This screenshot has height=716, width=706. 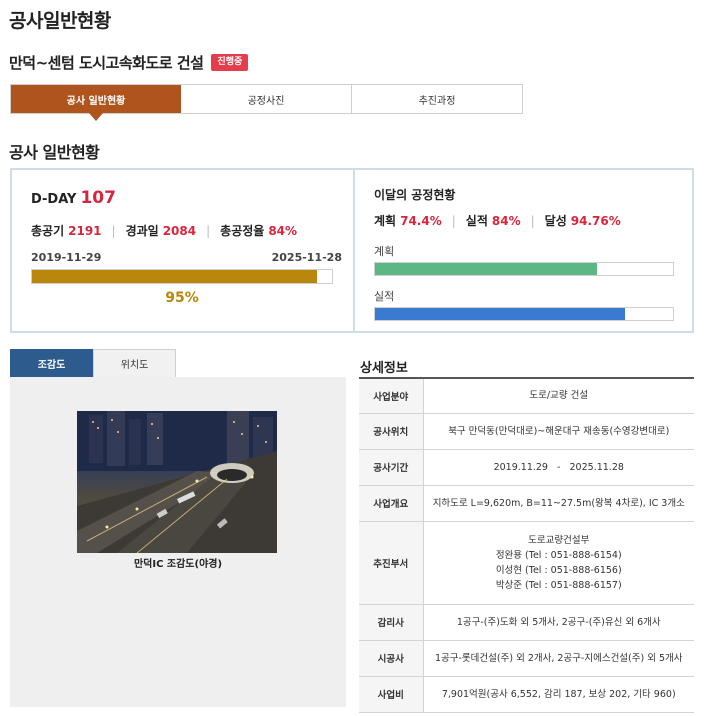 What do you see at coordinates (60, 21) in the screenshot?
I see `page-title: 공사일반현황` at bounding box center [60, 21].